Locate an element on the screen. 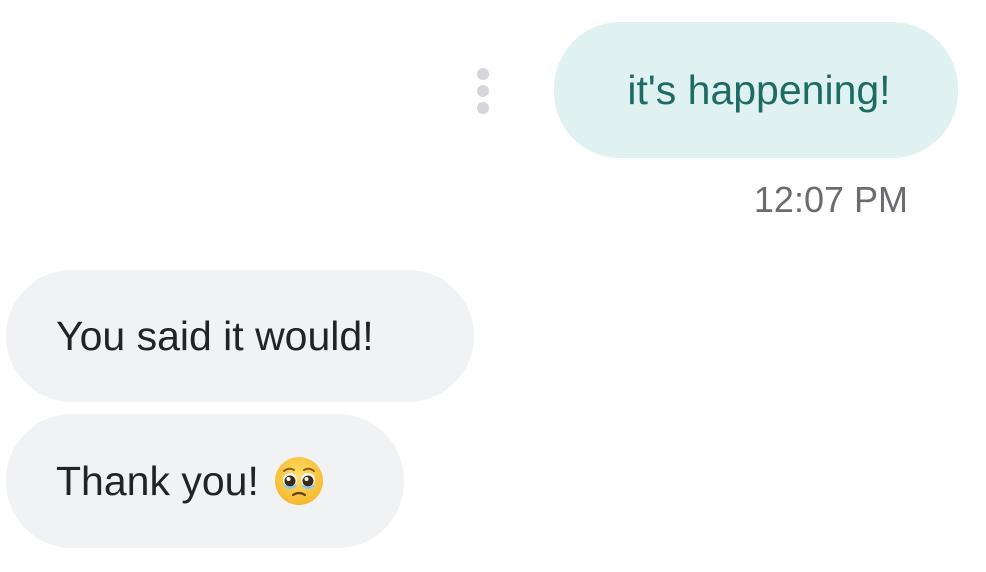 The height and width of the screenshot is (572, 986). pleading-face-icon is located at coordinates (298, 481).